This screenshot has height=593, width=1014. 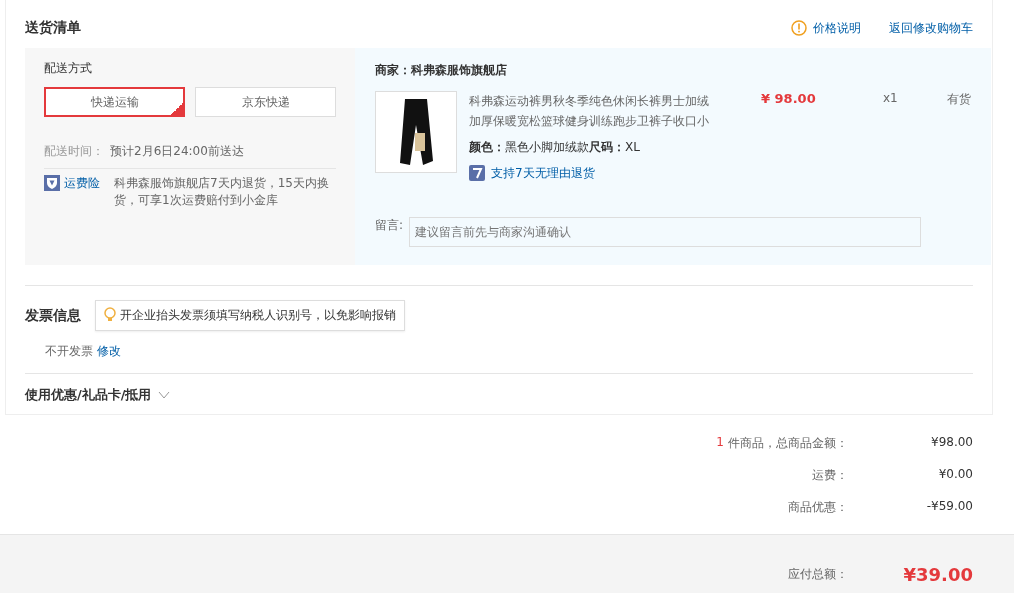 What do you see at coordinates (109, 351) in the screenshot?
I see `edit-link: 修改` at bounding box center [109, 351].